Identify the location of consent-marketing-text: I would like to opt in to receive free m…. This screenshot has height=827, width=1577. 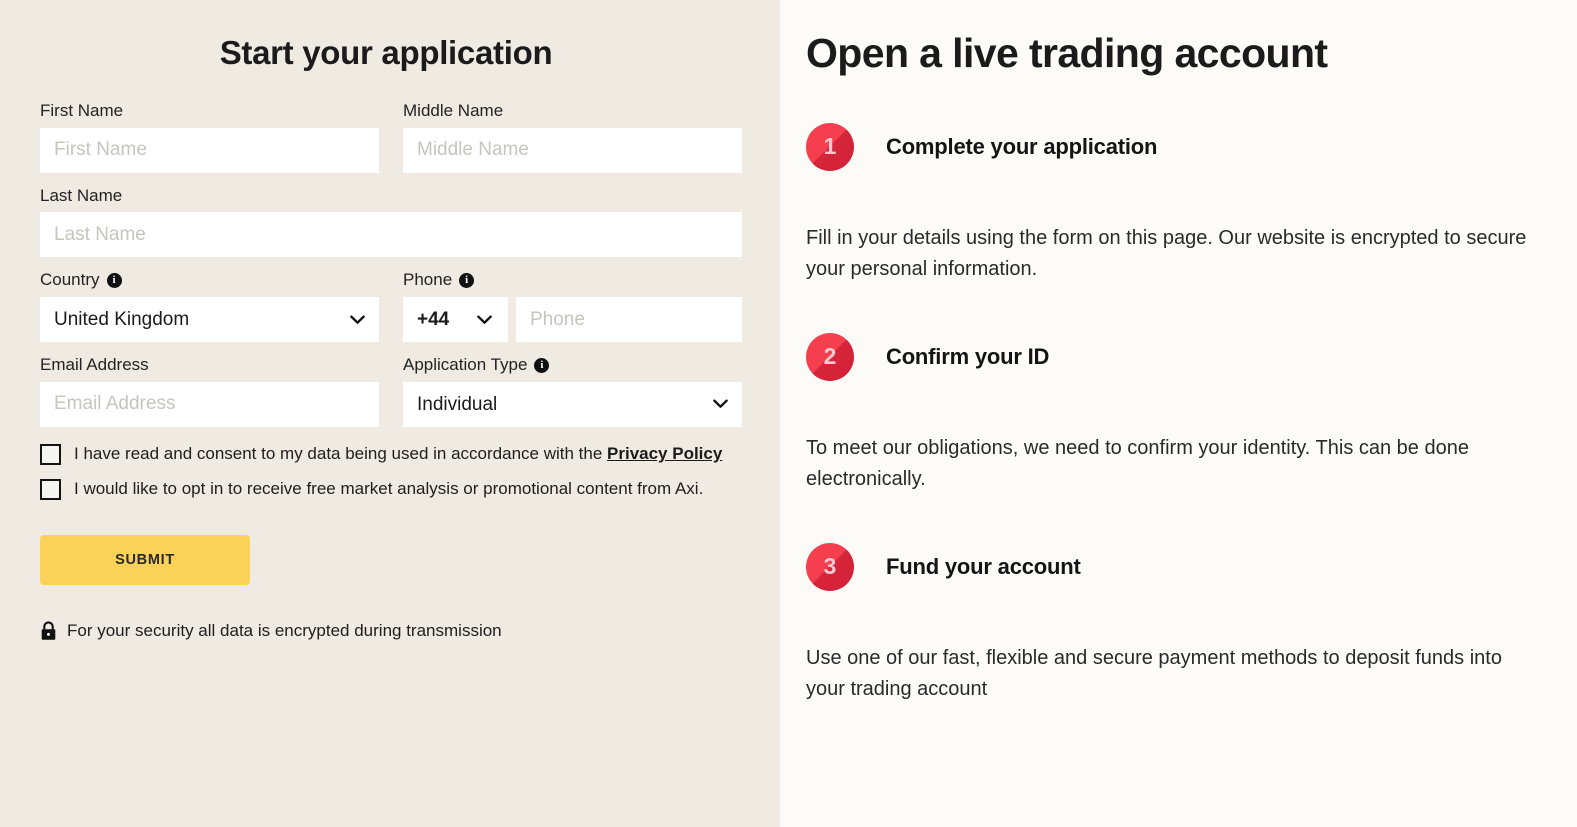
(389, 489).